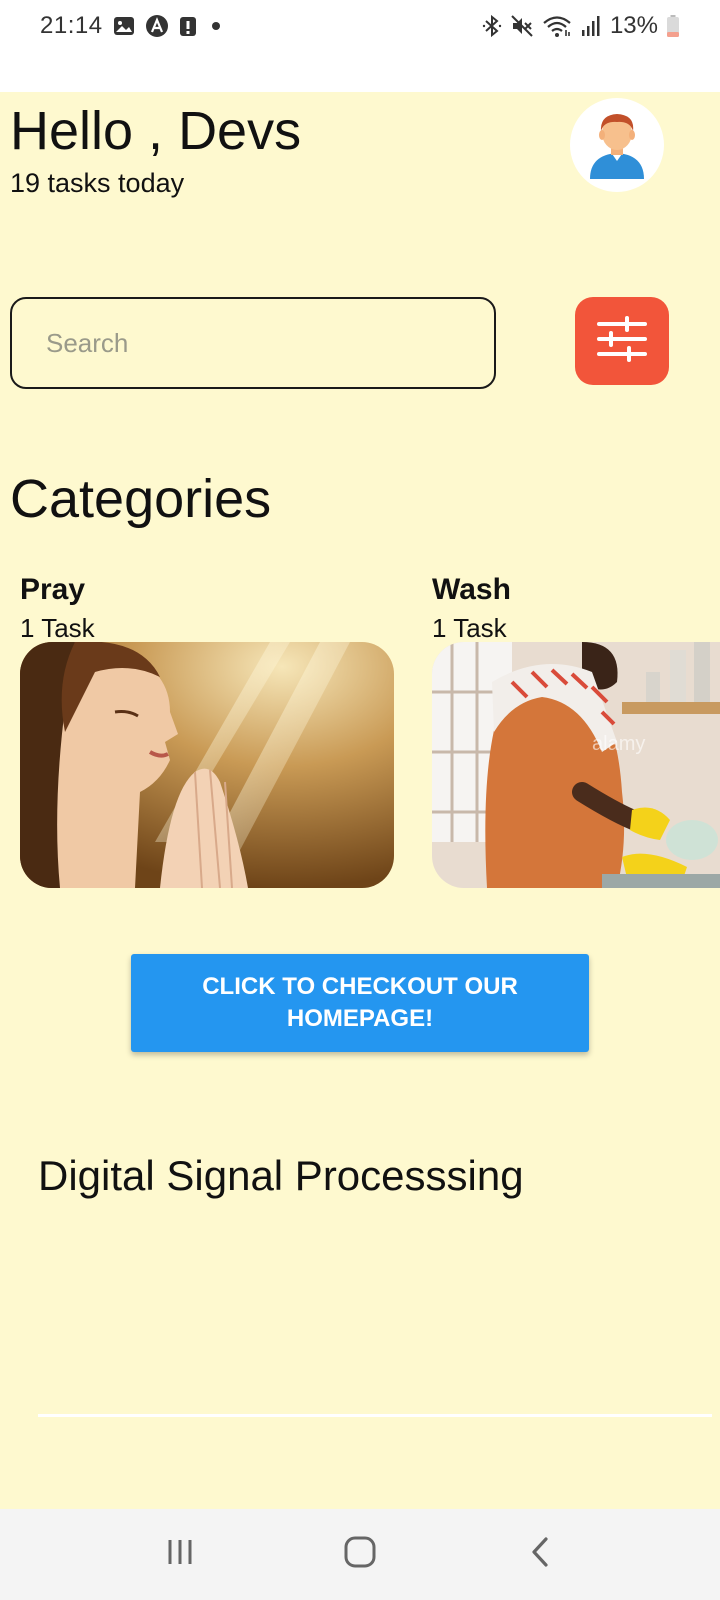 This screenshot has width=720, height=1600. I want to click on checkout-homepage-button: CLICK TO CHECKOUT OUR HOMEPAGE!, so click(360, 1003).